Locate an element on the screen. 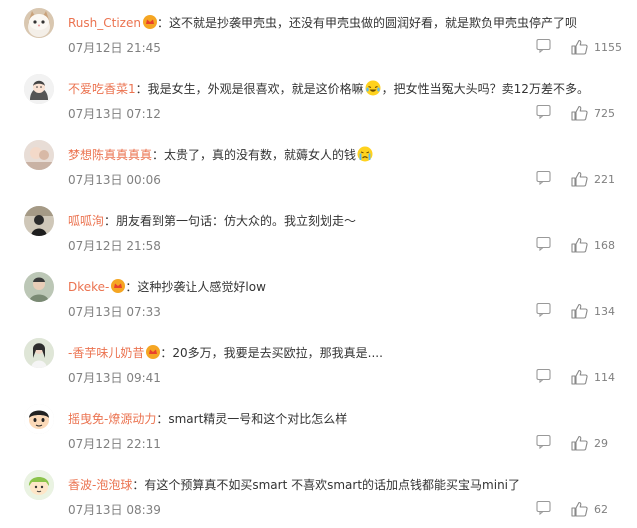  comment-time: 07月12日 22:11 is located at coordinates (114, 444).